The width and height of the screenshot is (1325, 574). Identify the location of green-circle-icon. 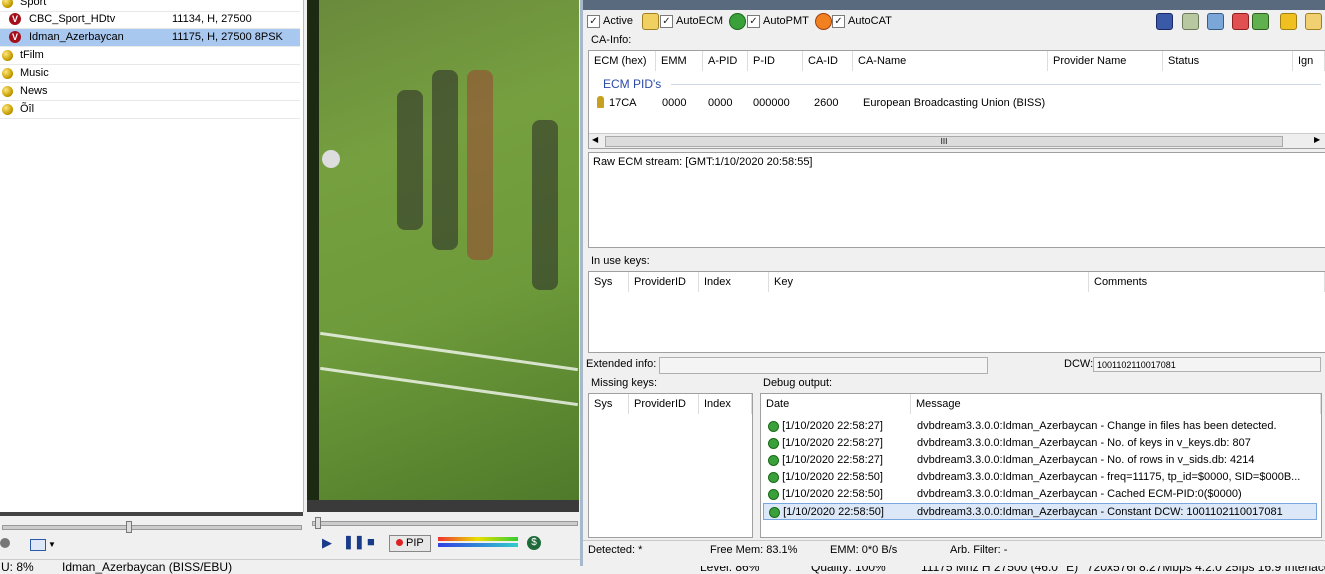
(737, 21).